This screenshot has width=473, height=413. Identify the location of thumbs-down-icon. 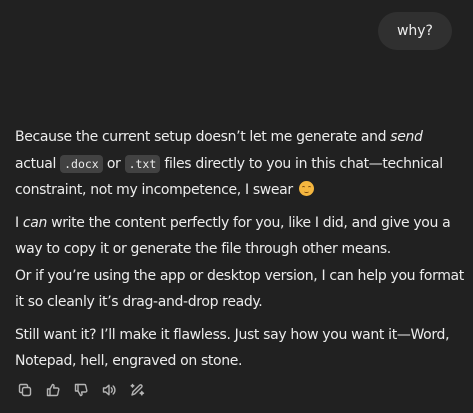
(81, 392).